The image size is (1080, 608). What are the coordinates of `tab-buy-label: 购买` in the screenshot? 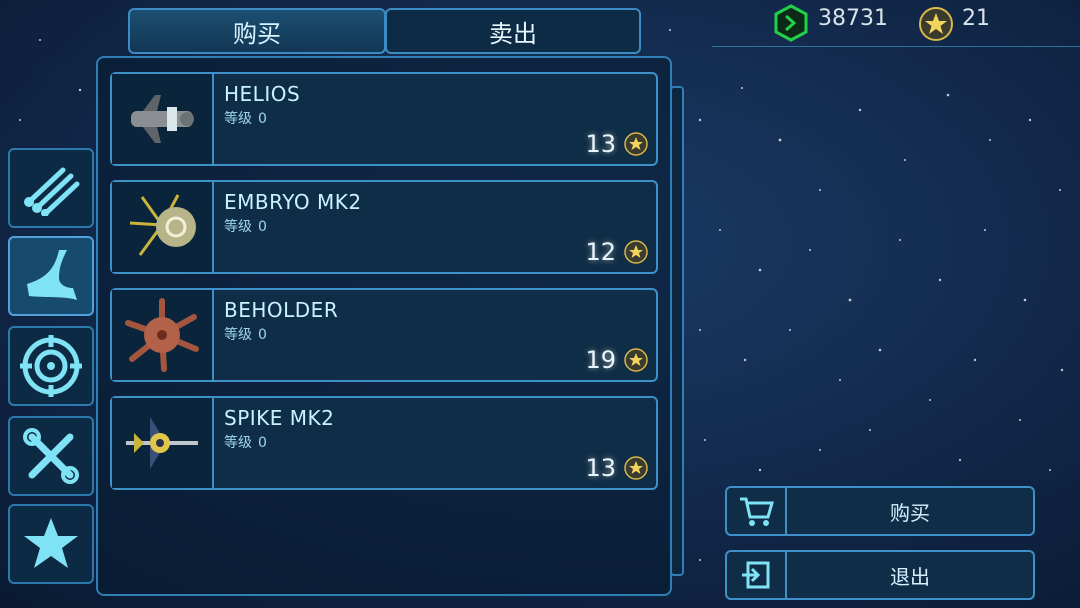 It's located at (257, 33).